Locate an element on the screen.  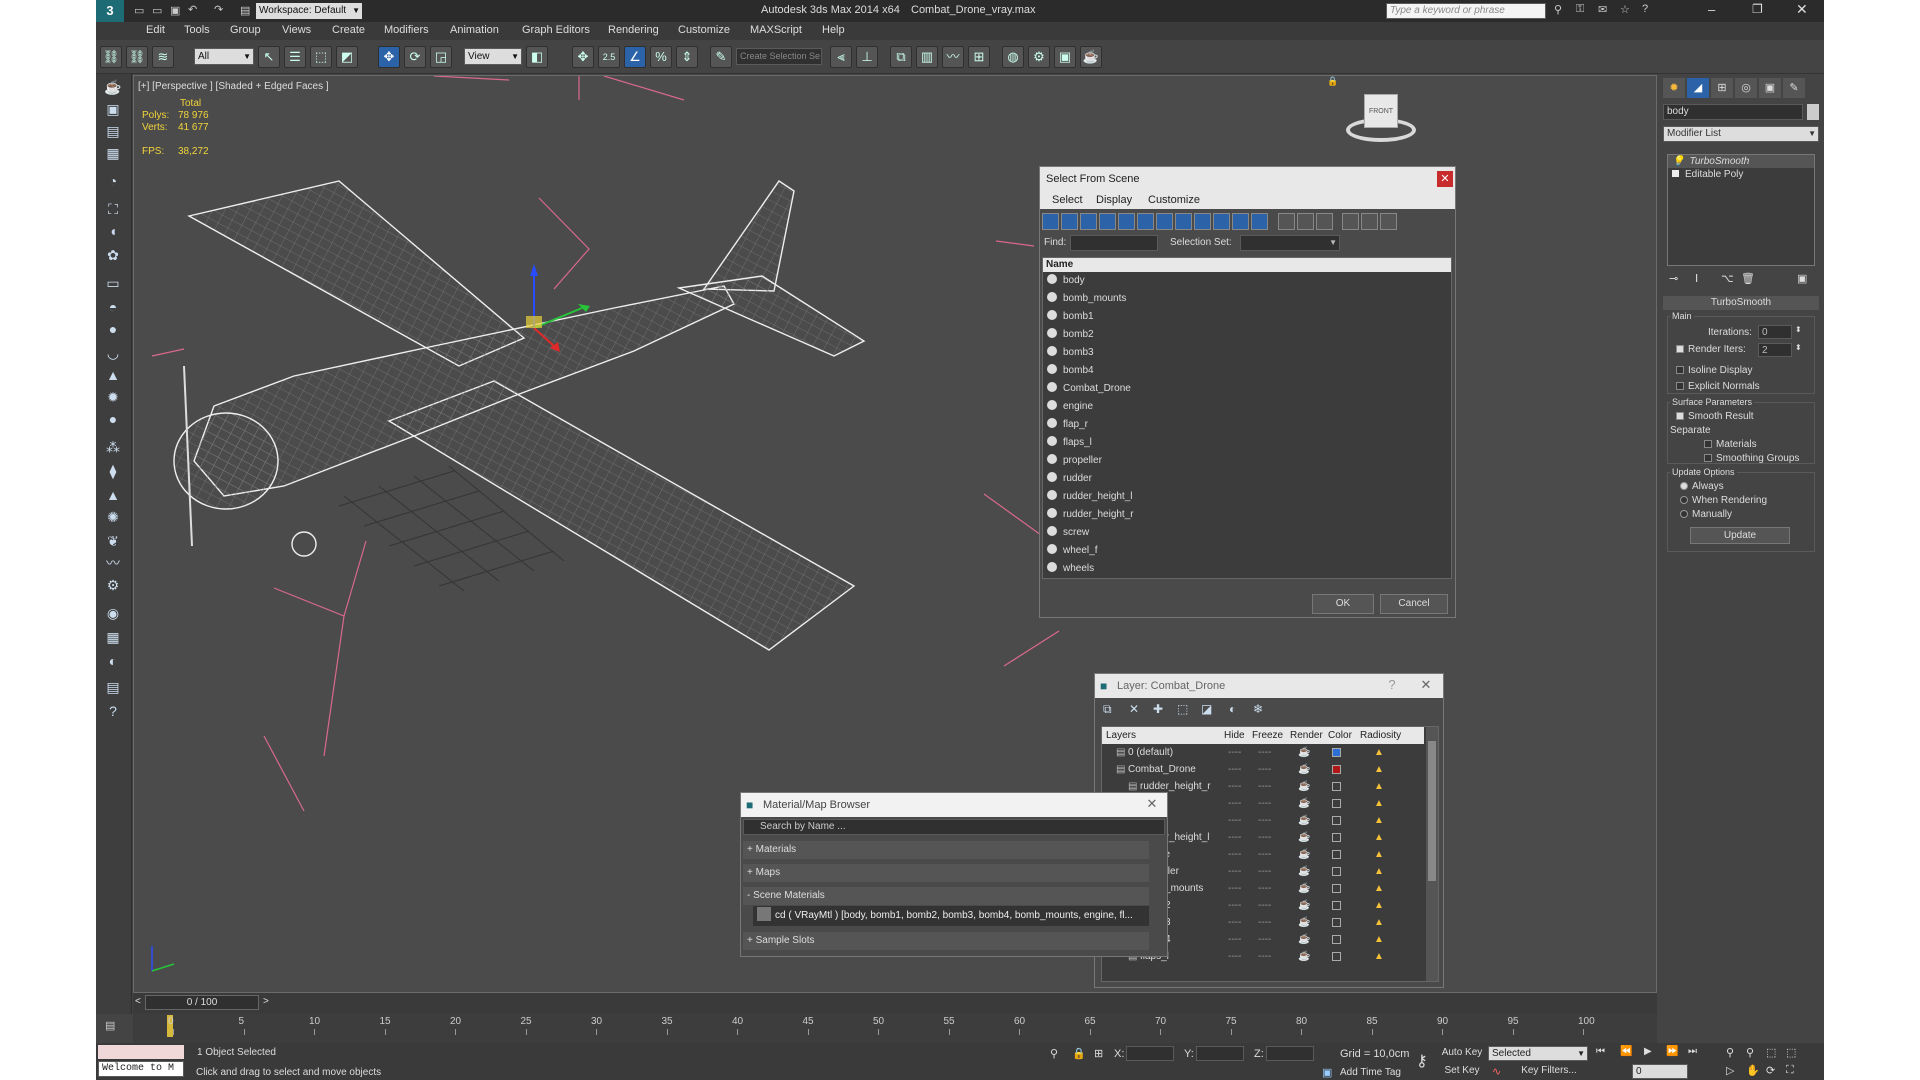
selection-set-dropdown: ▼ is located at coordinates (1290, 243).